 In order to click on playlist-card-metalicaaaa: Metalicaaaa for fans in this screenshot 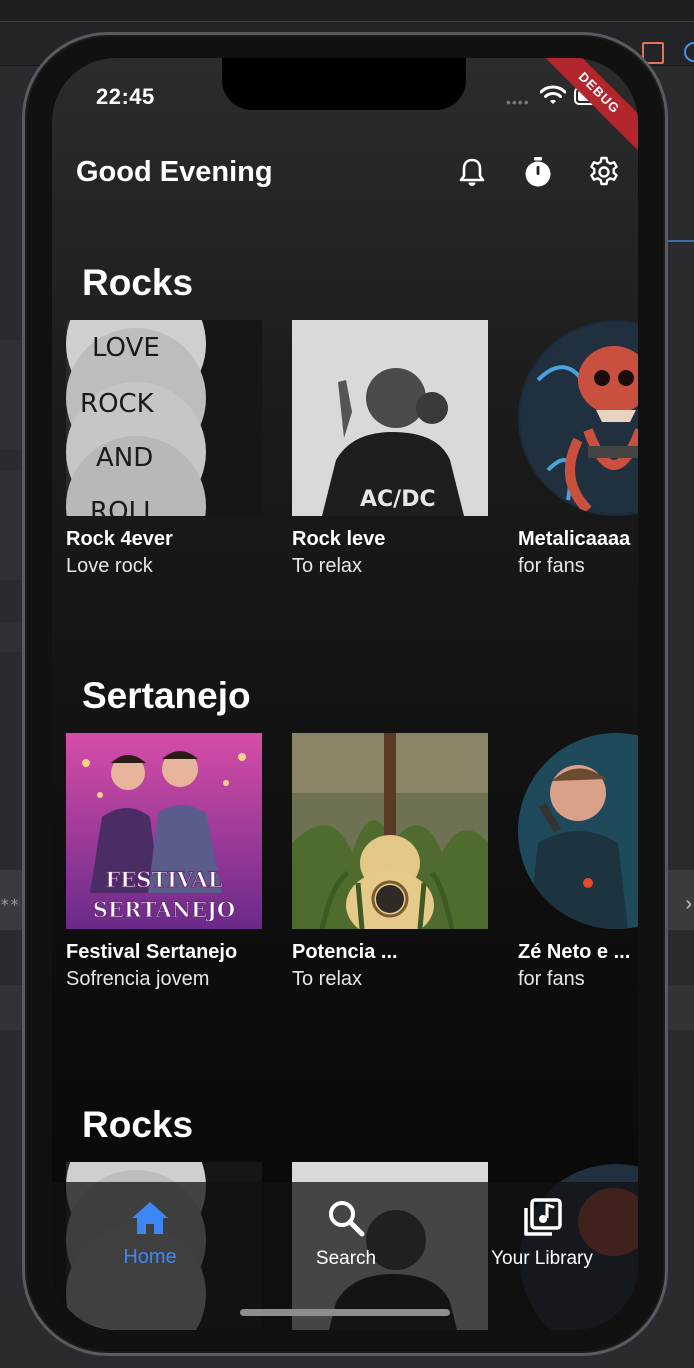, I will do `click(578, 449)`.